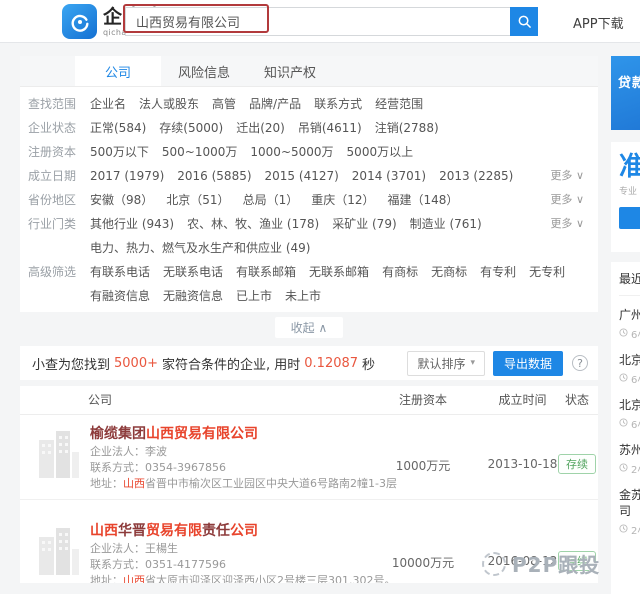 The height and width of the screenshot is (594, 640). I want to click on sidebar-promo-card: 准 专业, so click(625, 197).